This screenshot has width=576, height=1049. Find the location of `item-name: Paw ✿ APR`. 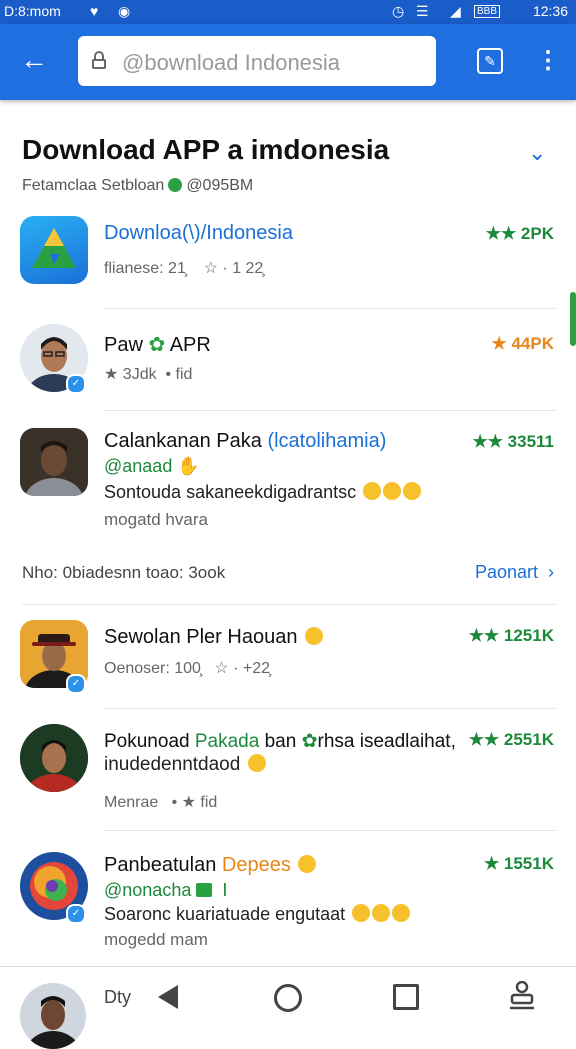

item-name: Paw ✿ APR is located at coordinates (157, 344).